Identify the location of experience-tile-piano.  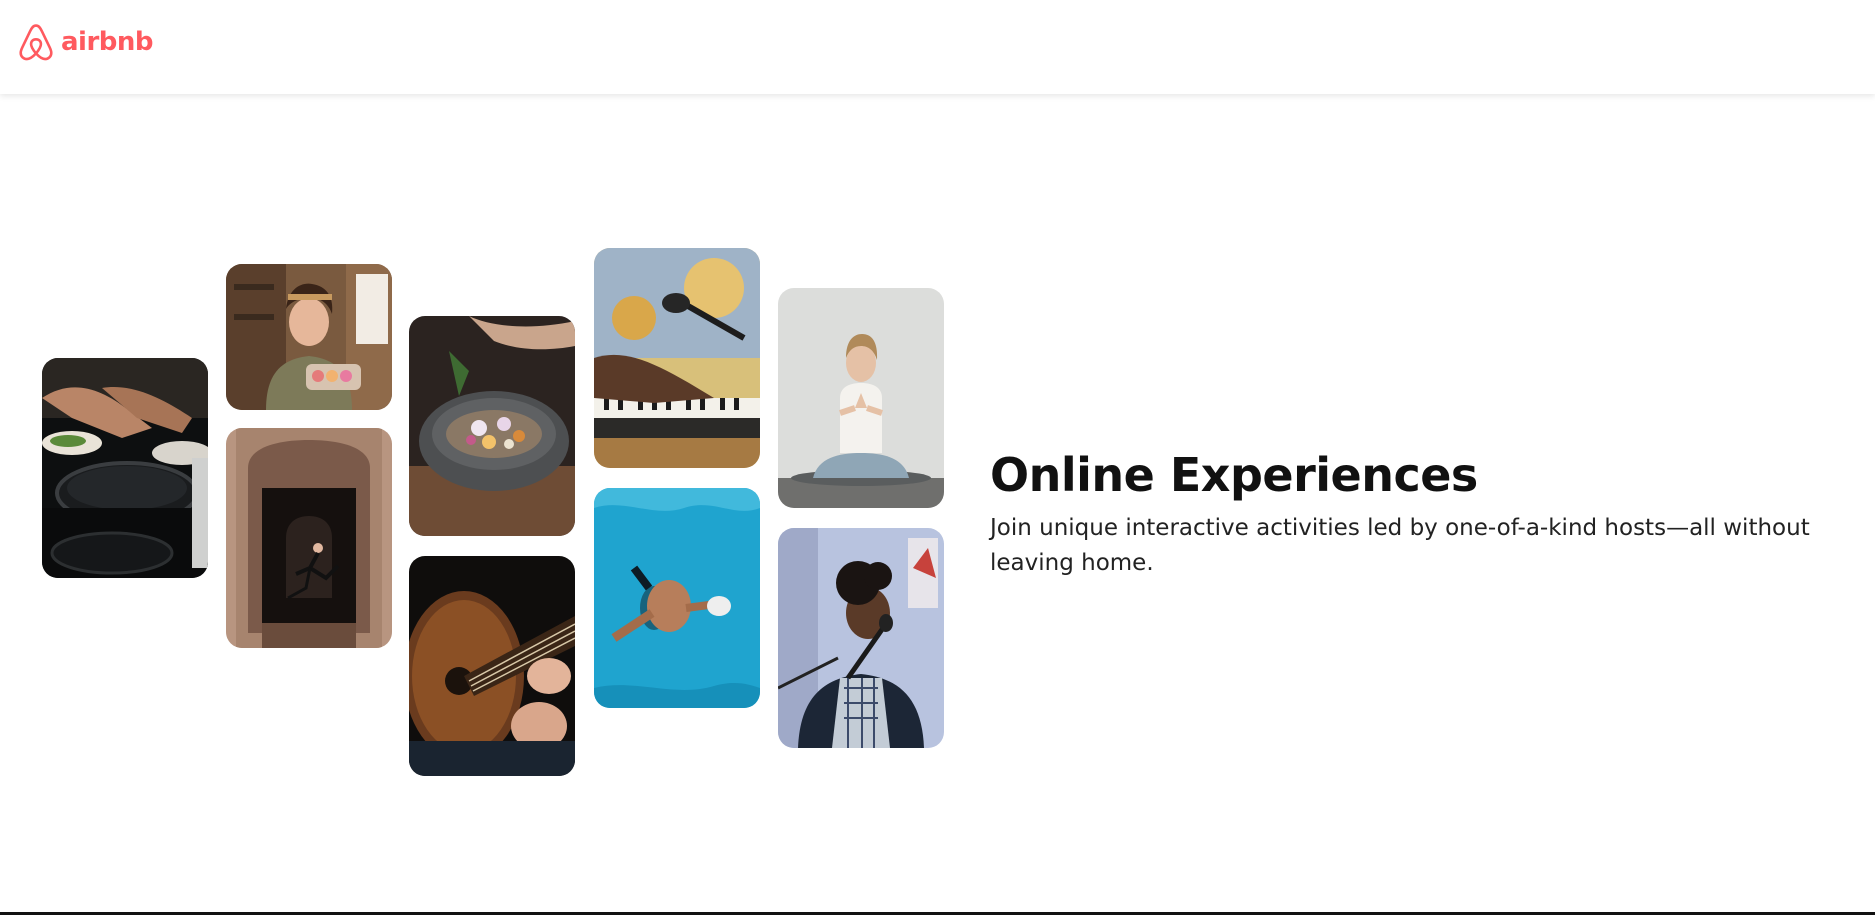
(677, 358).